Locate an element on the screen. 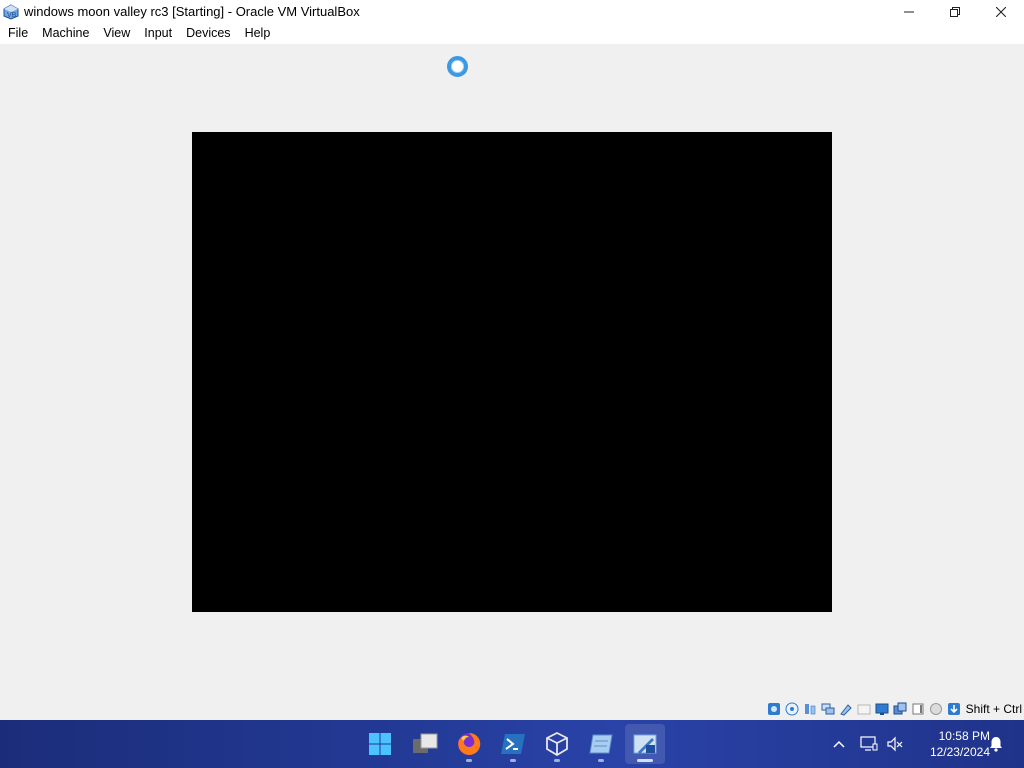  mouse-integration-icon is located at coordinates (936, 709).